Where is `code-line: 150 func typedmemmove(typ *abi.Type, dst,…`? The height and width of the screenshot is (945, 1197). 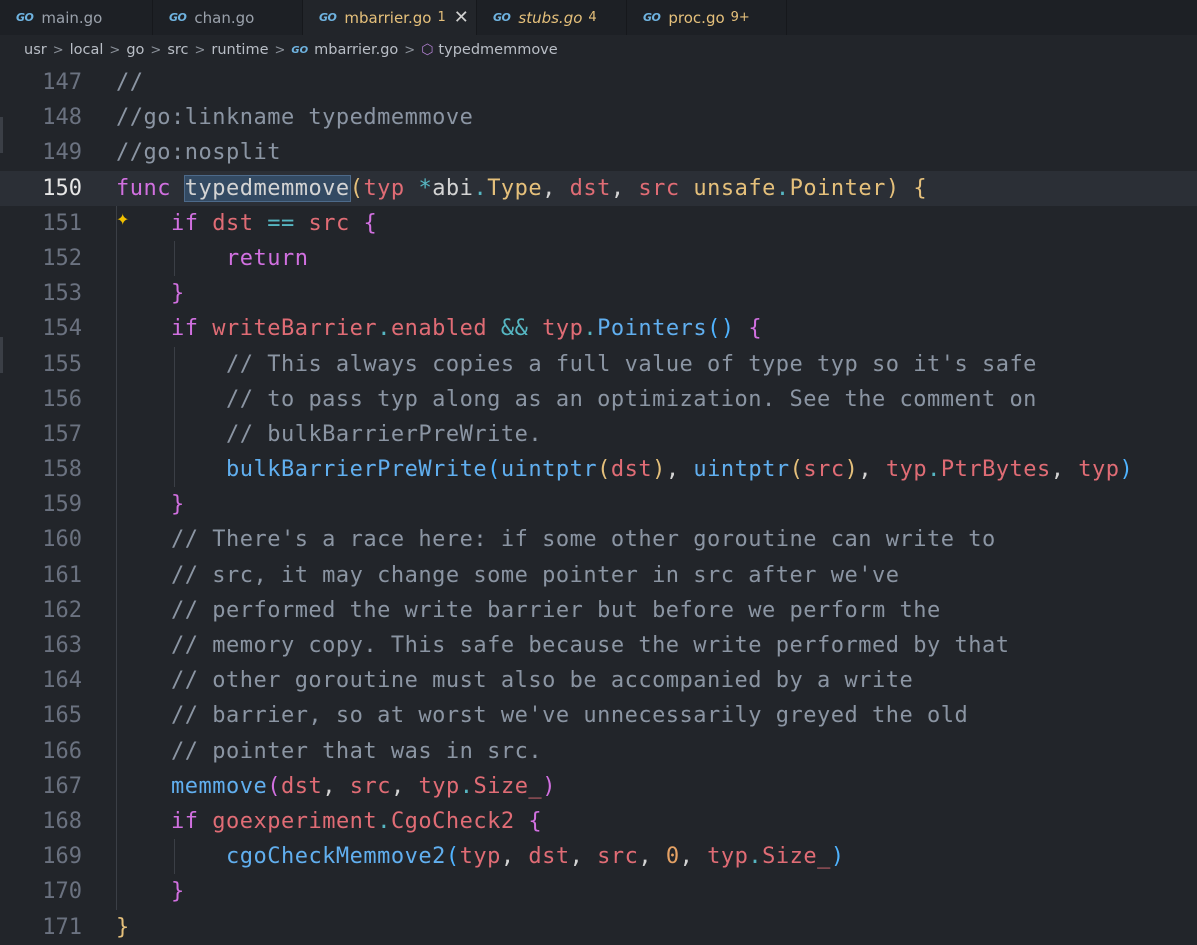 code-line: 150 func typedmemmove(typ *abi.Type, dst,… is located at coordinates (598, 188).